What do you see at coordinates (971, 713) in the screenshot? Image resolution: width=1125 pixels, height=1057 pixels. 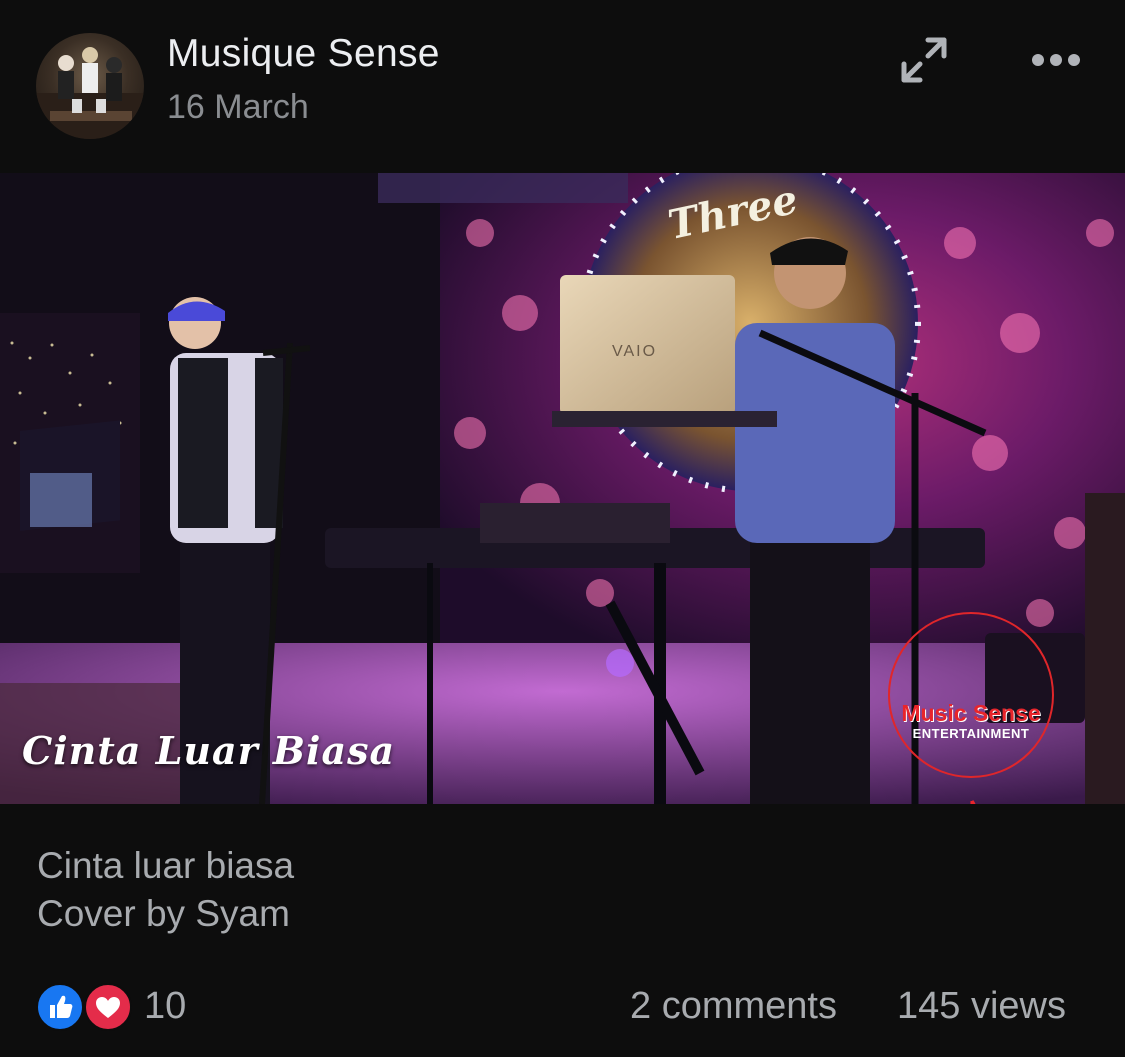 I see `logo-line-1: Music Sense` at bounding box center [971, 713].